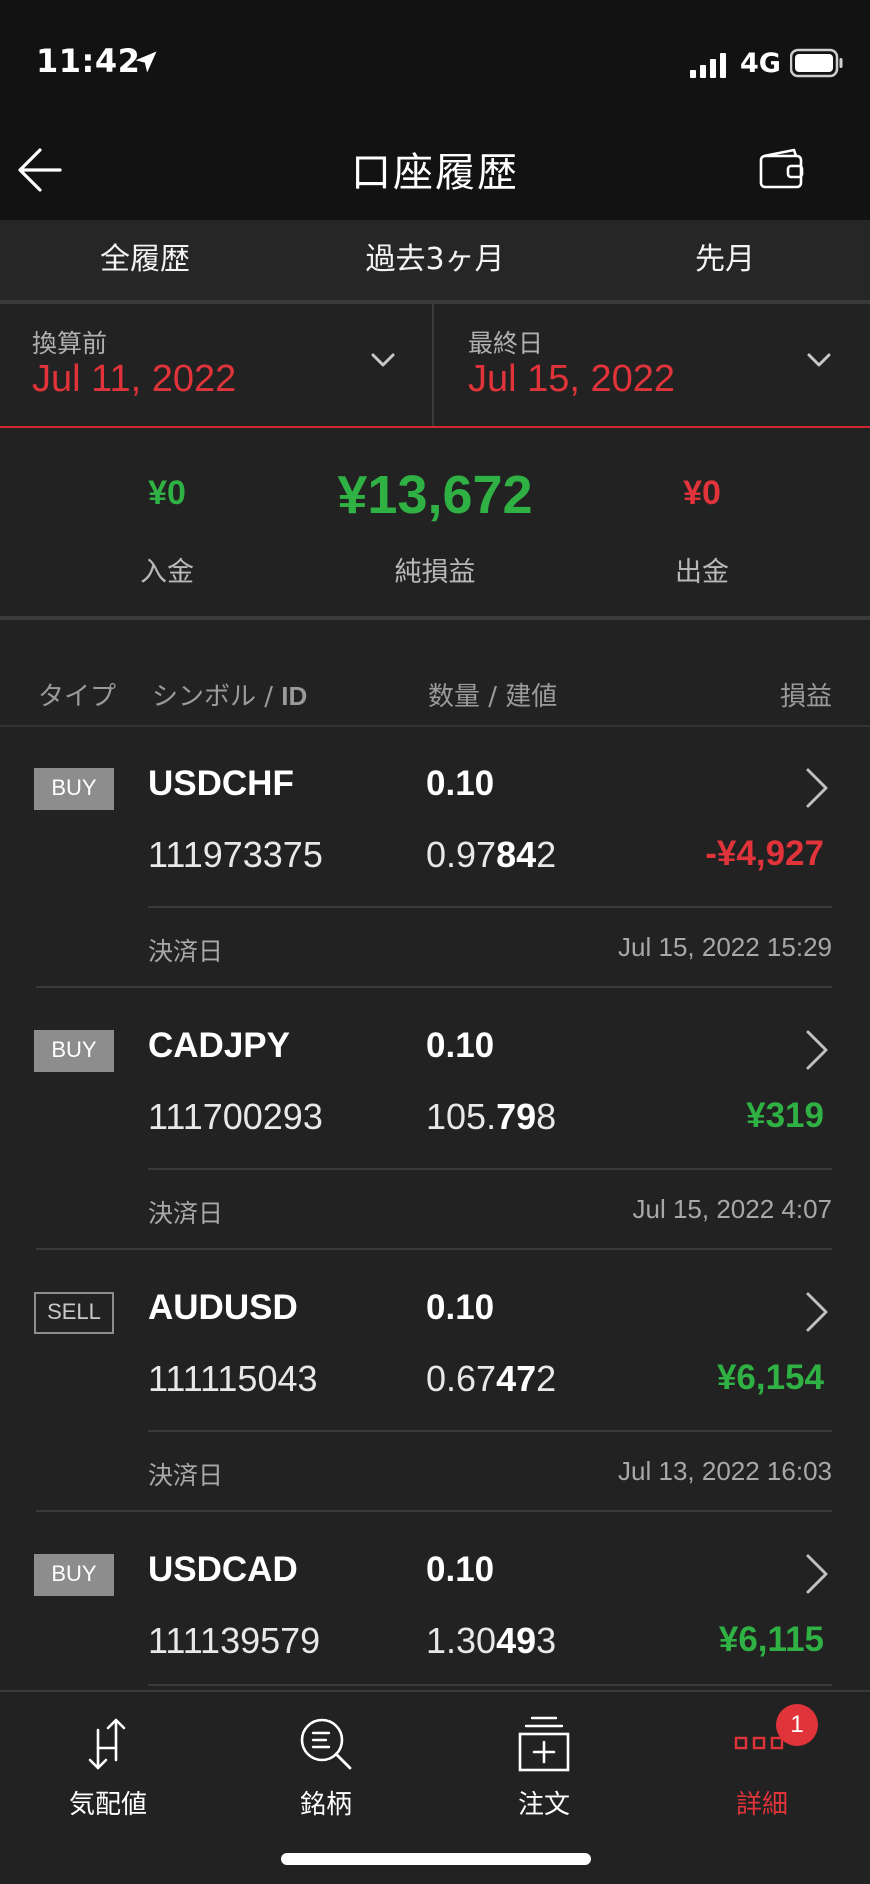 Image resolution: width=870 pixels, height=1884 pixels. Describe the element at coordinates (732, 1209) in the screenshot. I see `settle-date: Jul 15, 2022 4:07` at that location.